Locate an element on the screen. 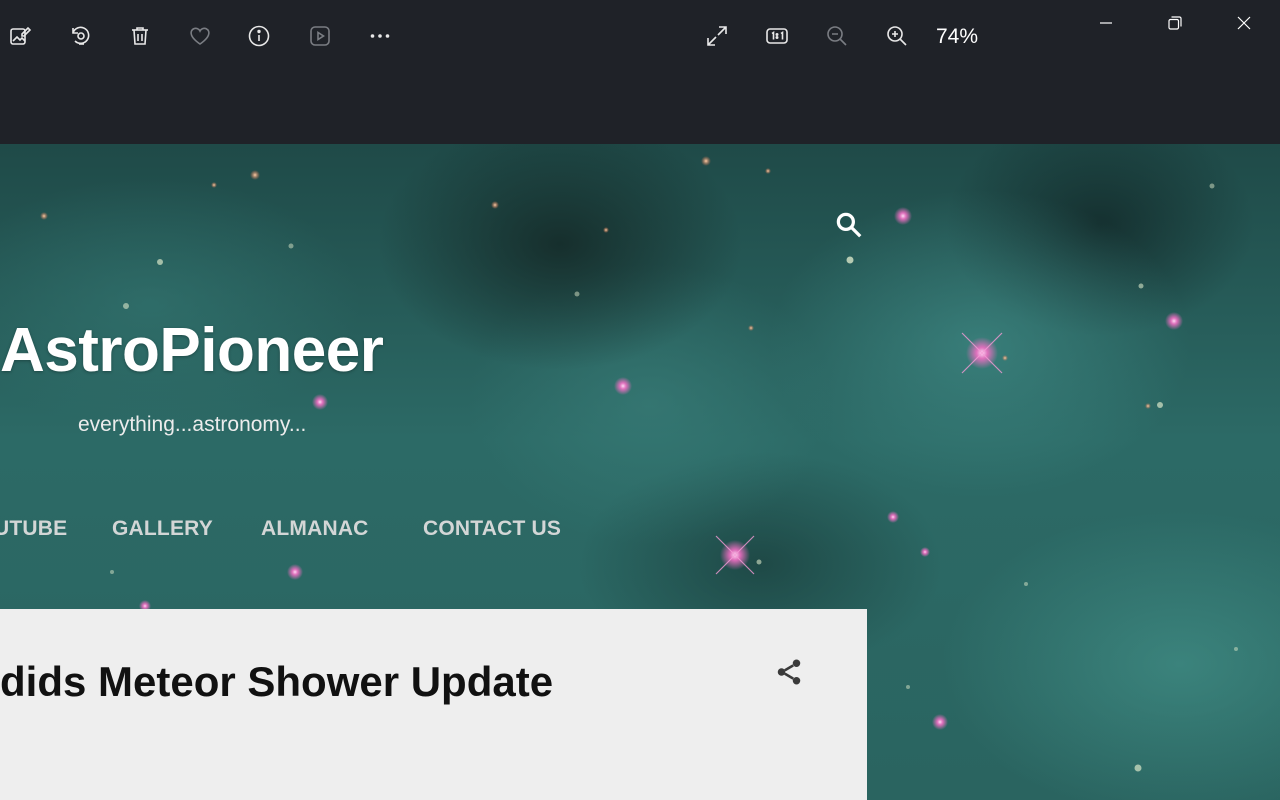  minimize-button is located at coordinates (1106, 23).